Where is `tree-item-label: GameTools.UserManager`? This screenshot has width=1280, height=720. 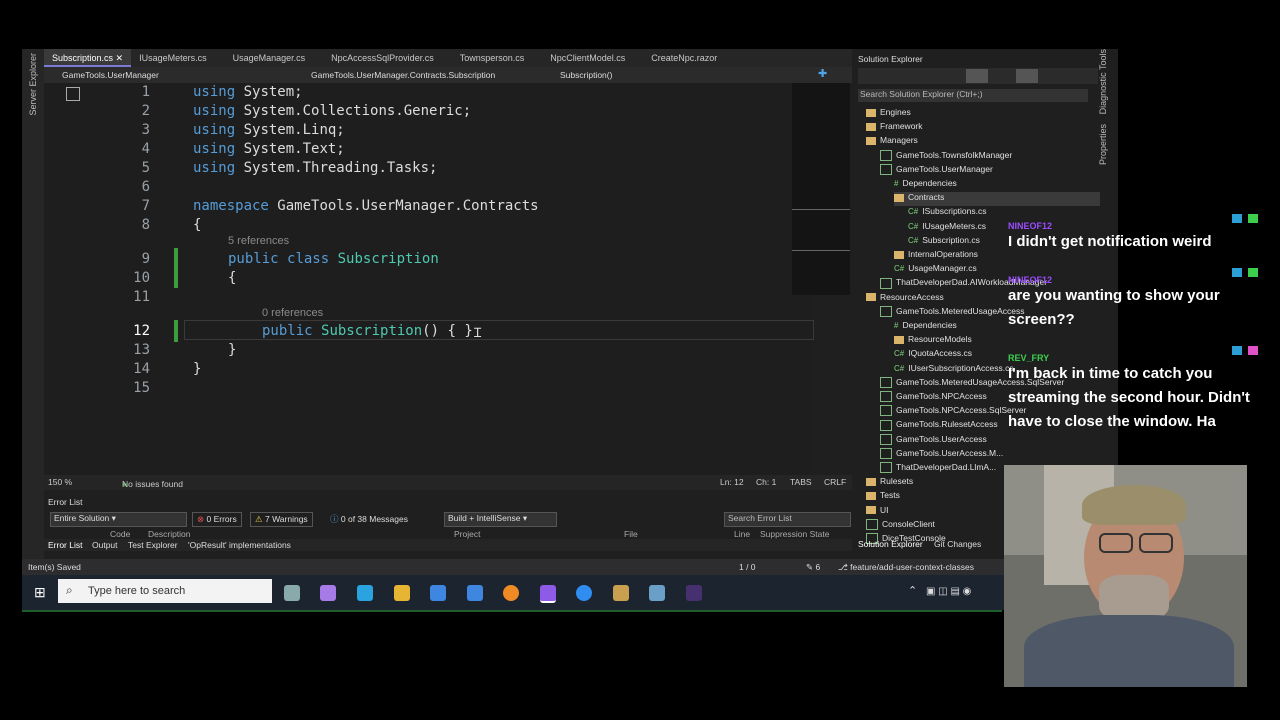 tree-item-label: GameTools.UserManager is located at coordinates (944, 168).